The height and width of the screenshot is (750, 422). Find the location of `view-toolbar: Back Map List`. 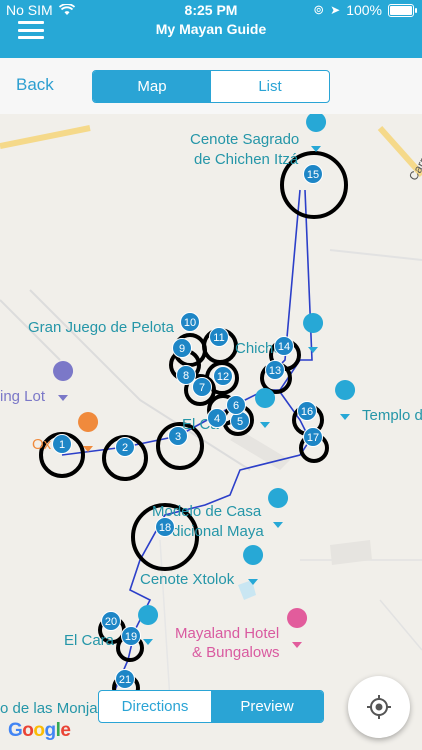

view-toolbar: Back Map List is located at coordinates (211, 86).